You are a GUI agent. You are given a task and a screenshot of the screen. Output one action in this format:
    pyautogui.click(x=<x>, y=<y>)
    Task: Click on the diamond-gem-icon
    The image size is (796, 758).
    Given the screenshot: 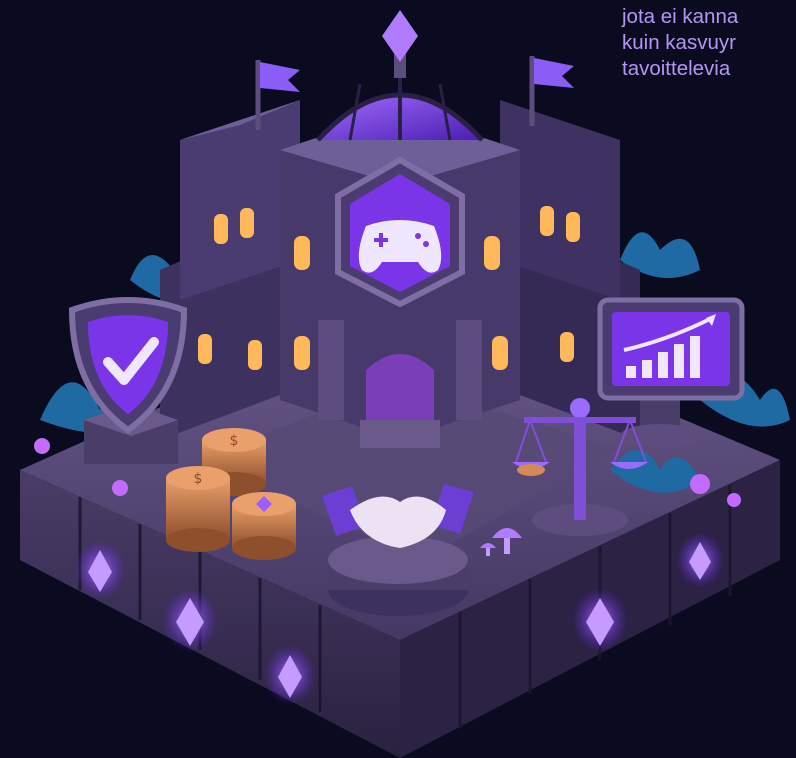 What is the action you would take?
    pyautogui.click(x=400, y=36)
    